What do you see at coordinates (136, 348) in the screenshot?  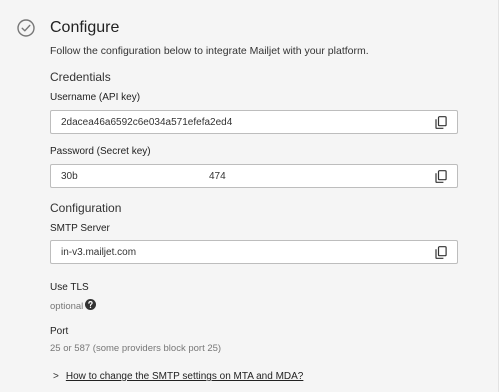 I see `port-help-text: 25 or 587 (some providers block port 25)` at bounding box center [136, 348].